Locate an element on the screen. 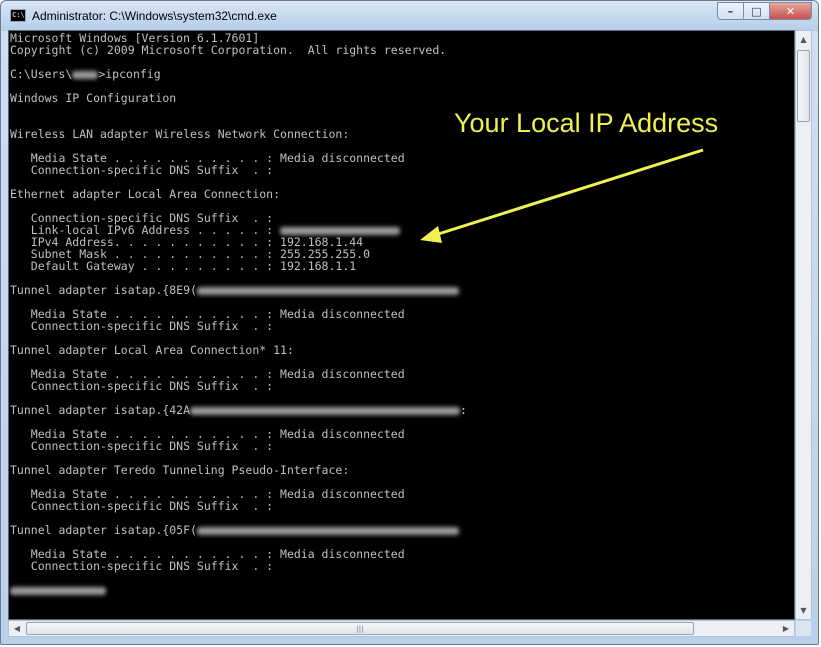  annotation-arrow-icon is located at coordinates (562, 195).